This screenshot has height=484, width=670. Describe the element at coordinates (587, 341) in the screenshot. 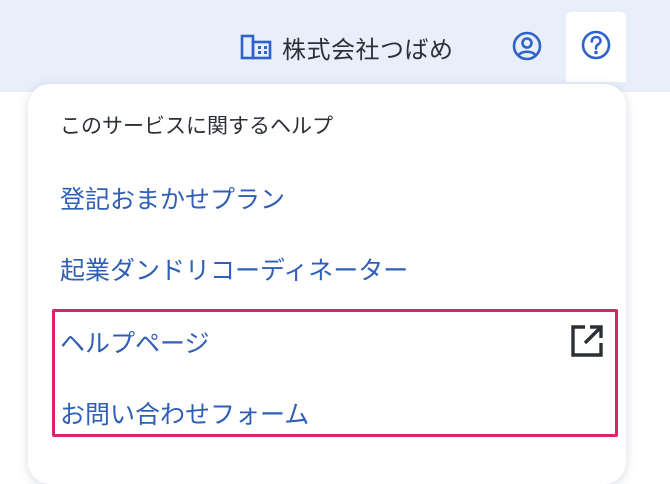

I see `external-link-icon` at that location.